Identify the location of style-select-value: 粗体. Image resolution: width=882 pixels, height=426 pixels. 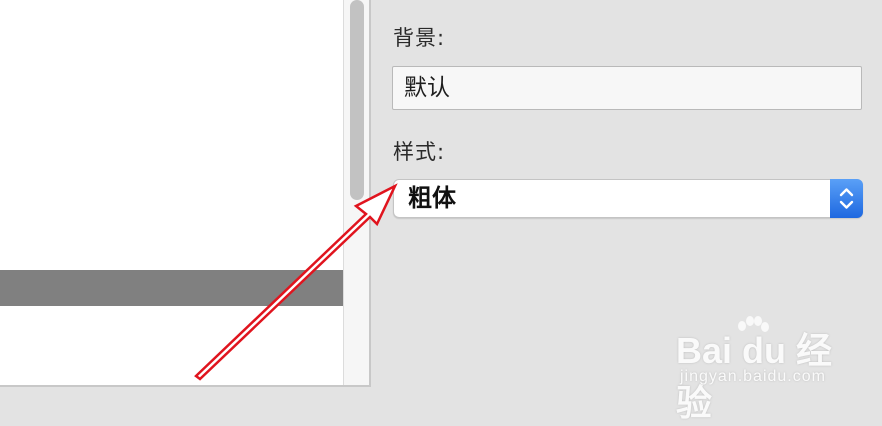
(432, 198).